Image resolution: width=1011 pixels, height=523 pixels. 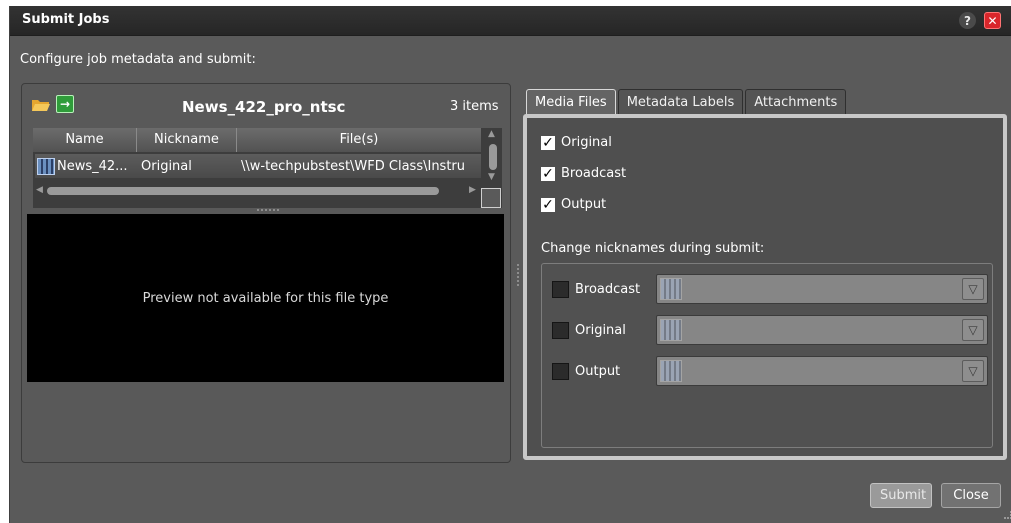 I want to click on close-button: Close, so click(x=971, y=495).